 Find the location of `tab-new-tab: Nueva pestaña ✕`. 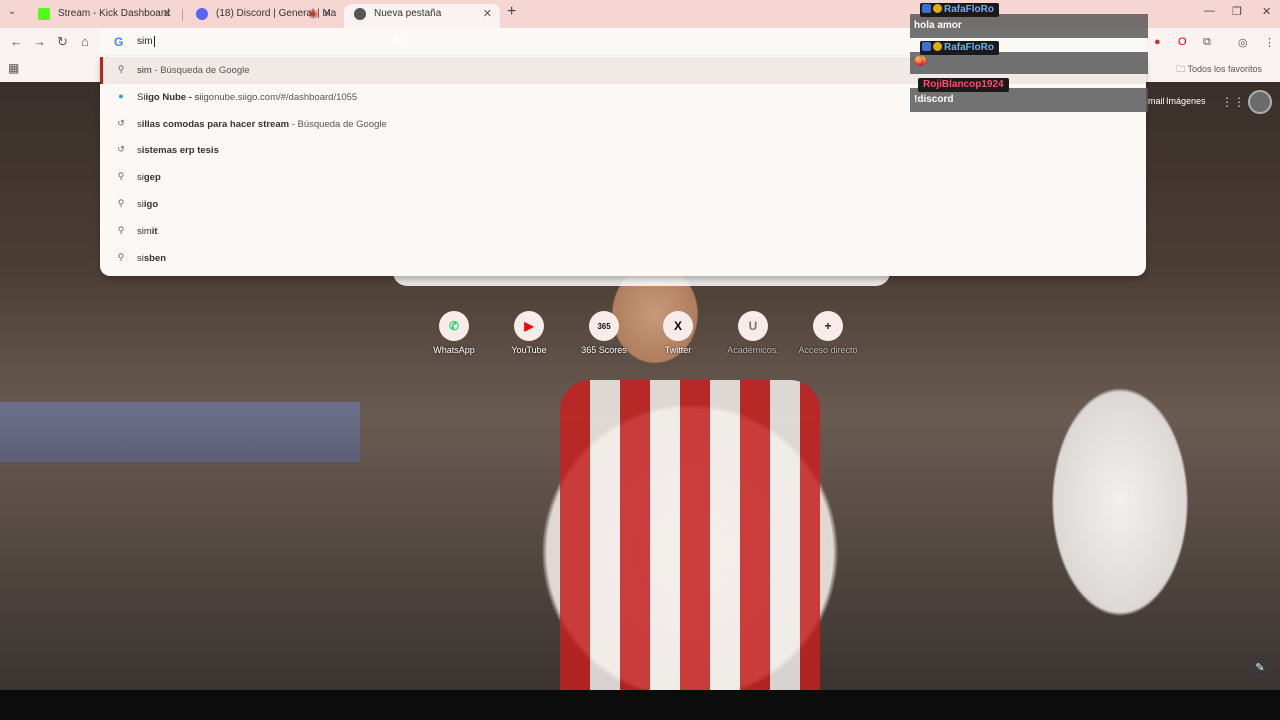

tab-new-tab: Nueva pestaña ✕ is located at coordinates (422, 16).